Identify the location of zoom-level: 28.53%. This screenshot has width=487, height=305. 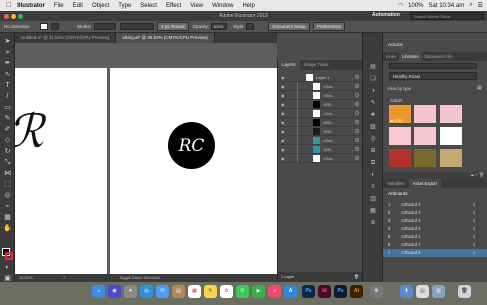
(26, 278).